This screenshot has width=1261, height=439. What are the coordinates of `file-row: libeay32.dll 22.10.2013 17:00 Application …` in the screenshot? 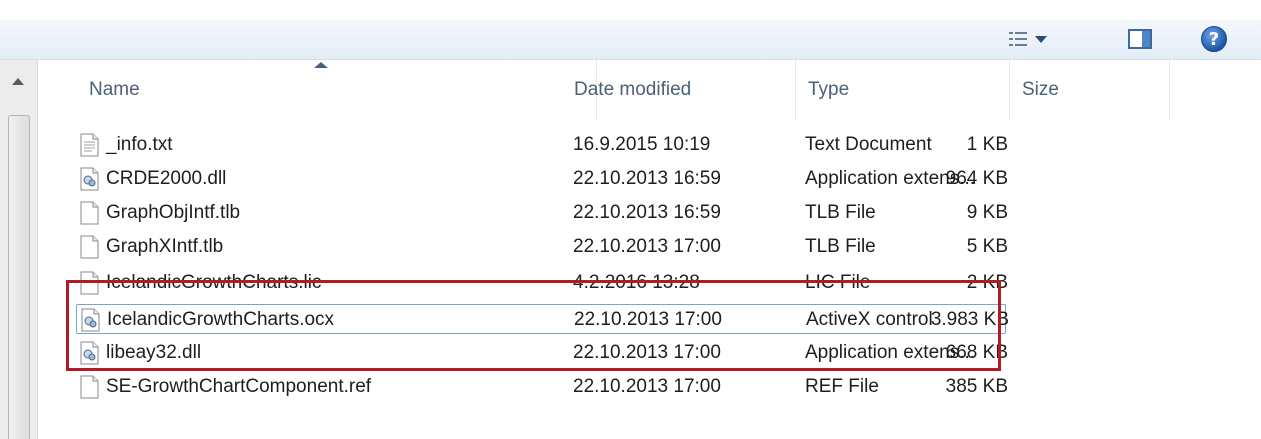 It's located at (542, 353).